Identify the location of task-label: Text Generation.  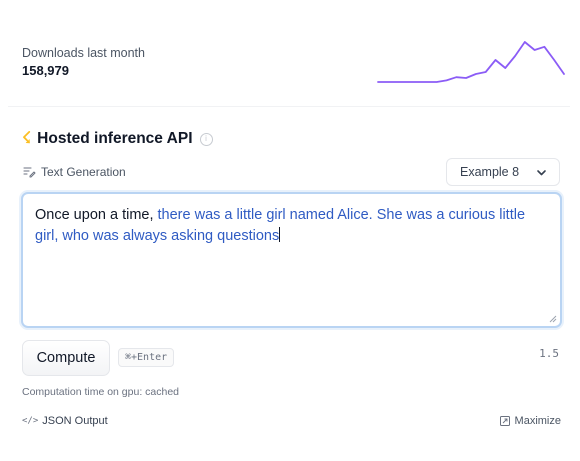
(83, 172).